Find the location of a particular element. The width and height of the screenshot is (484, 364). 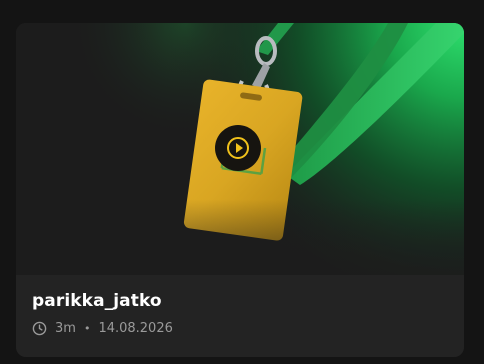

video-date: 14.08.2026 is located at coordinates (135, 328).